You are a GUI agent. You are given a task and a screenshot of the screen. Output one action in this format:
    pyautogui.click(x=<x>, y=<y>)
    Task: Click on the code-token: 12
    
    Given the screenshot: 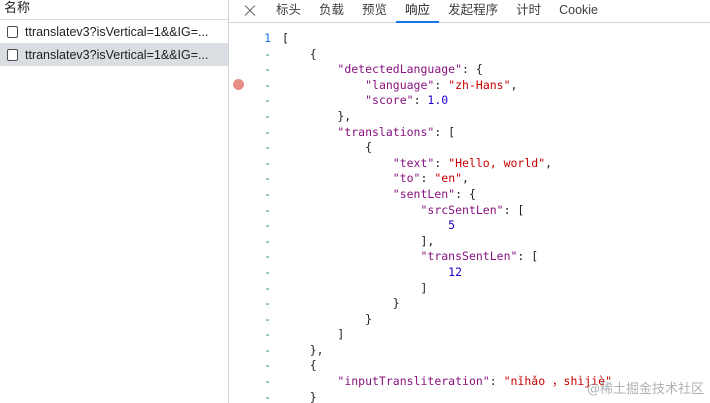 What is the action you would take?
    pyautogui.click(x=455, y=271)
    